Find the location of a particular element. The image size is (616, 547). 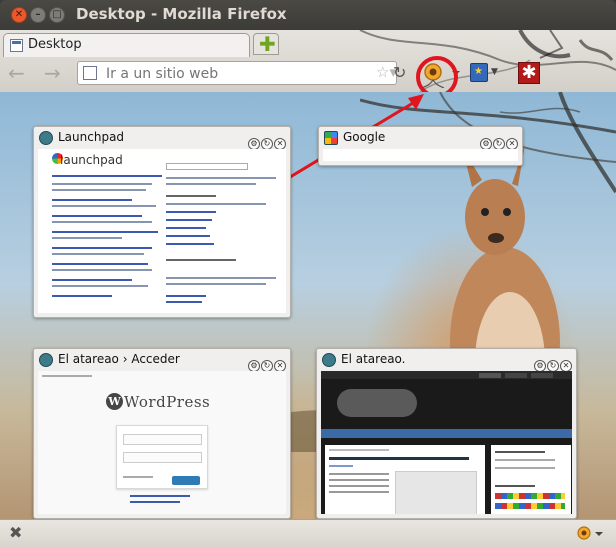

wordpress-logo-icon: W is located at coordinates (114, 401).